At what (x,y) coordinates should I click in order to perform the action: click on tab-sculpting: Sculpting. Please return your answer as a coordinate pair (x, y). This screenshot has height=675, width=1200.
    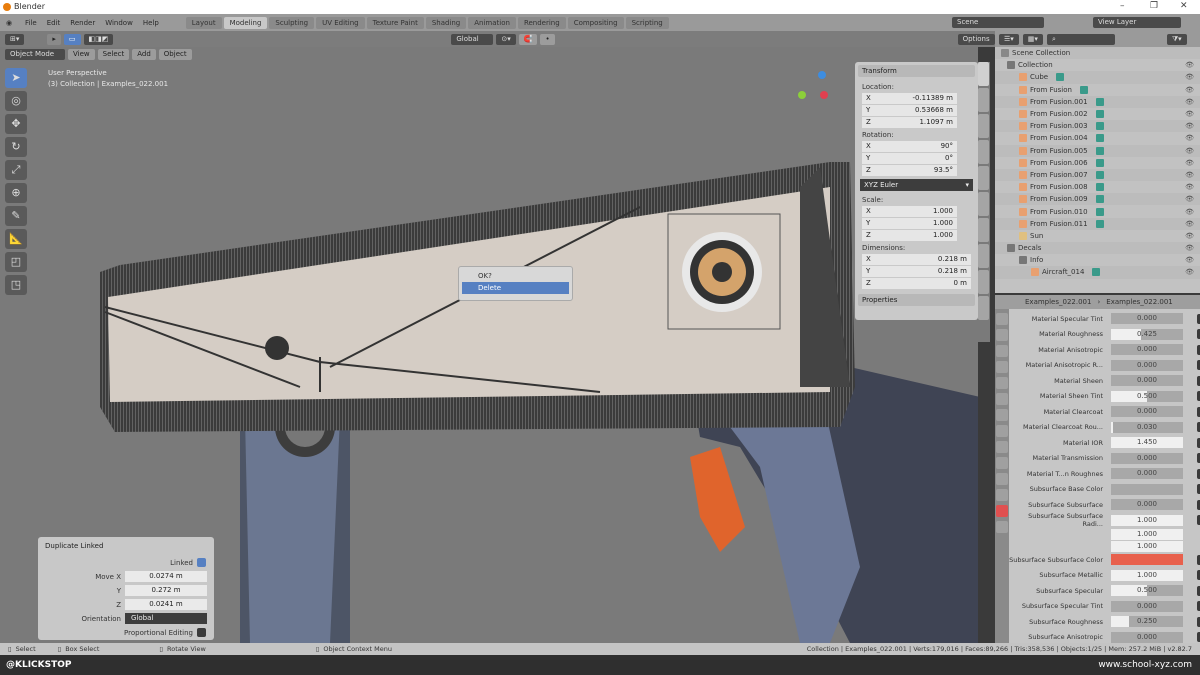
    Looking at the image, I should click on (292, 22).